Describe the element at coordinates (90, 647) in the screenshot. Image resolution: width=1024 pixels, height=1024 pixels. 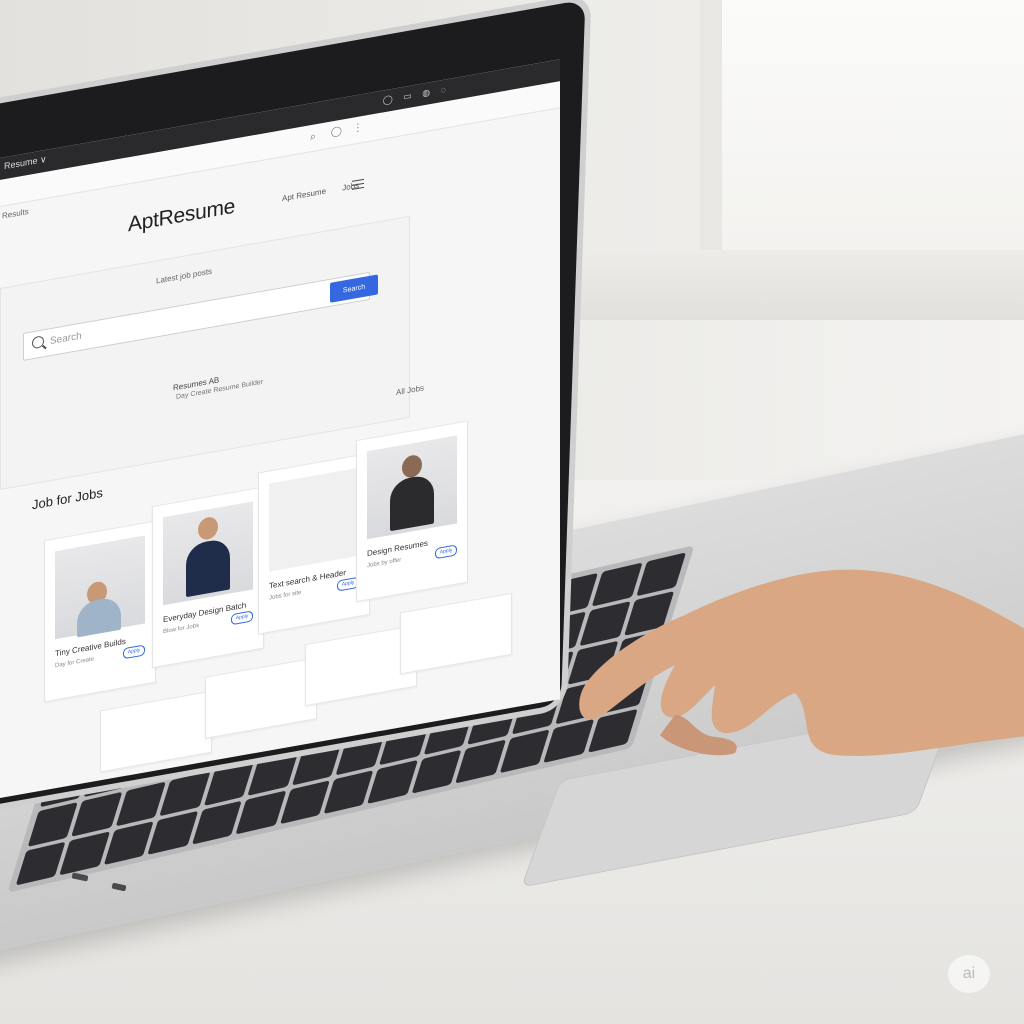
I see `card-title: Tiny Creative Builds` at that location.